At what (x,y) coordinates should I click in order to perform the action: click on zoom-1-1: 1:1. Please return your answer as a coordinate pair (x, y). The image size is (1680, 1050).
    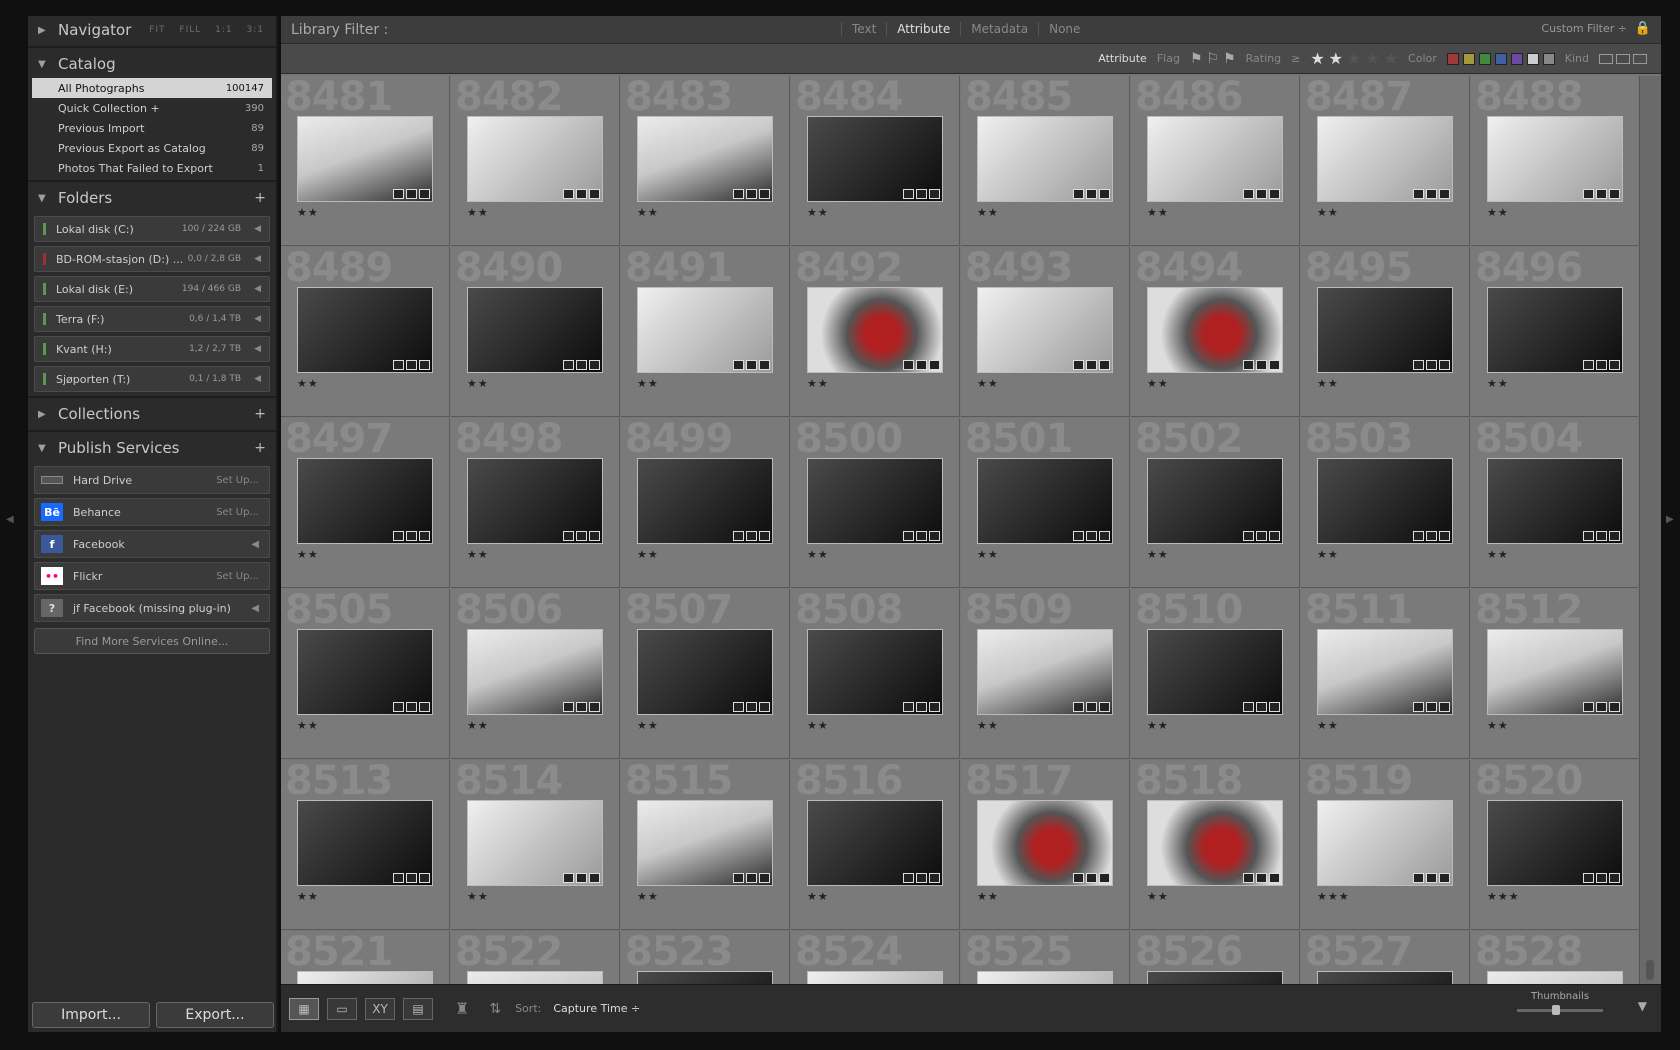
    Looking at the image, I should click on (223, 30).